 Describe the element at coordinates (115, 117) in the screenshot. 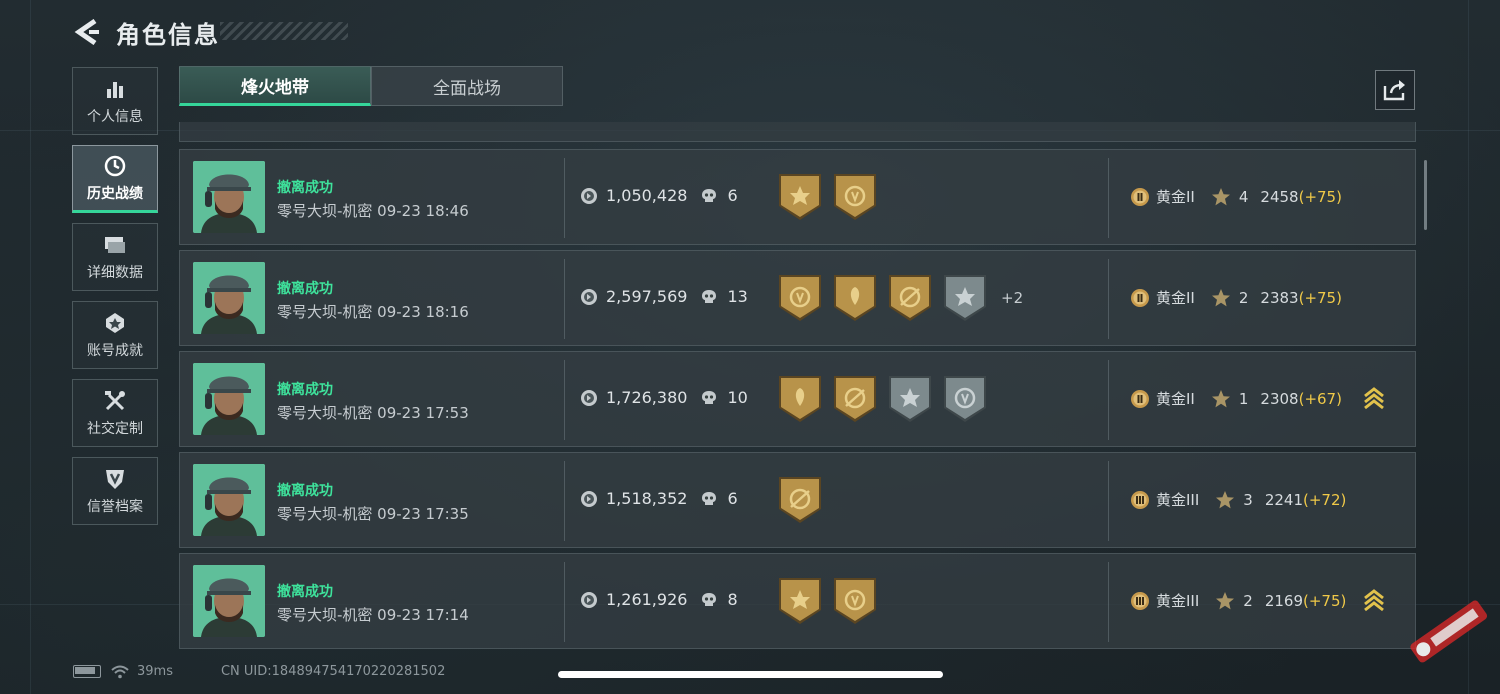

I see `sidebar-item-label: 个人信息` at that location.